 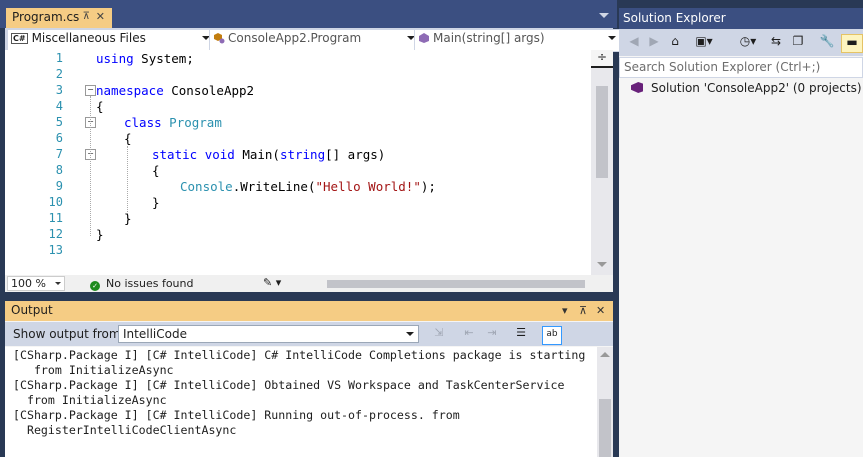 I want to click on code-line-5: class Program, so click(x=173, y=122).